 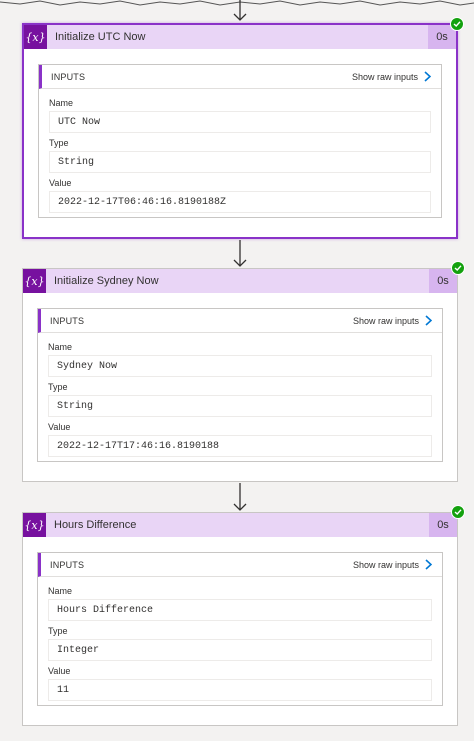 I want to click on name-value: UTC Now, so click(x=240, y=122).